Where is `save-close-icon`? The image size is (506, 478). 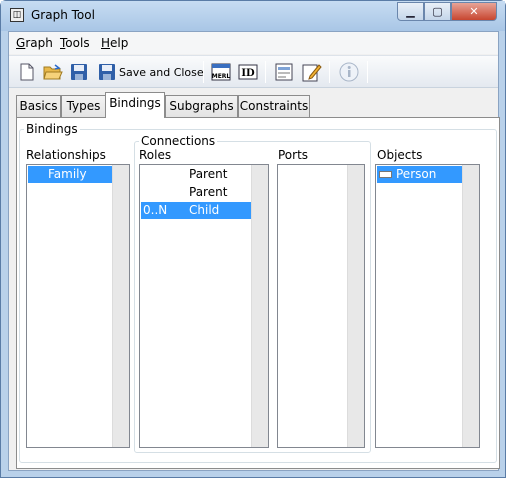
save-close-icon is located at coordinates (107, 72).